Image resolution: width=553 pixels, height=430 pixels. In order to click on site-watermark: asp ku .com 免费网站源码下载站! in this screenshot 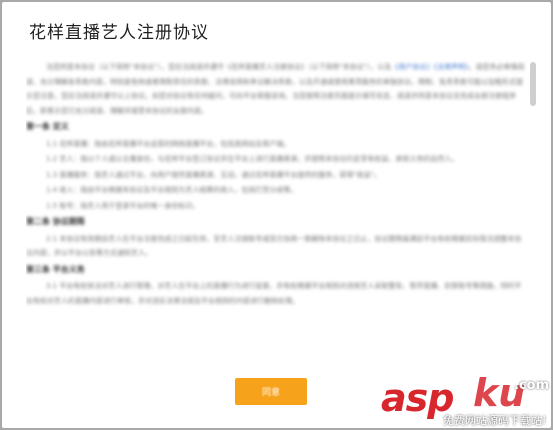, I will do `click(467, 400)`.